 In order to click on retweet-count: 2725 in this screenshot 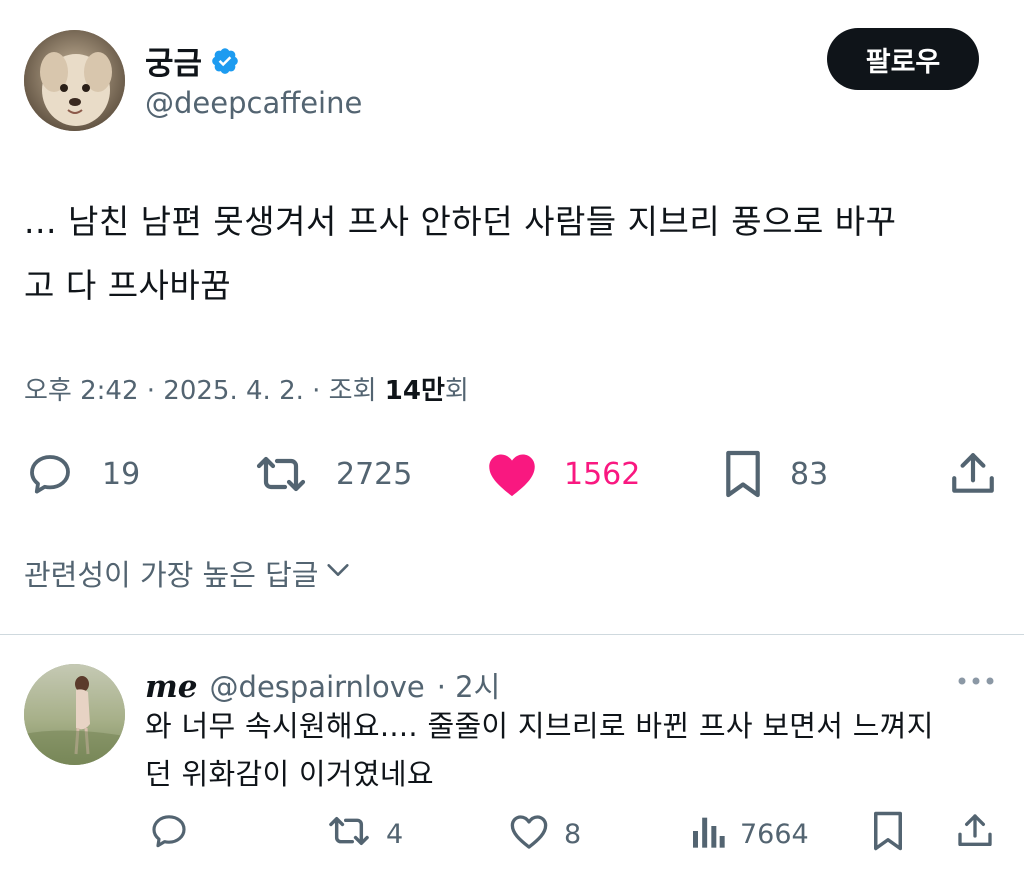, I will do `click(374, 474)`.